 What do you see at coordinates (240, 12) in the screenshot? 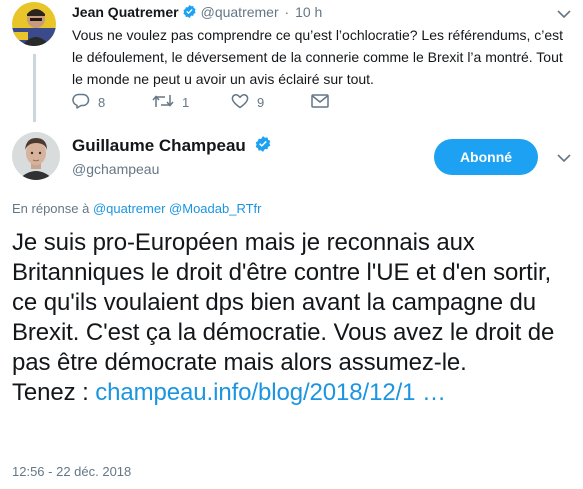
I see `author-handle: @quatremer` at bounding box center [240, 12].